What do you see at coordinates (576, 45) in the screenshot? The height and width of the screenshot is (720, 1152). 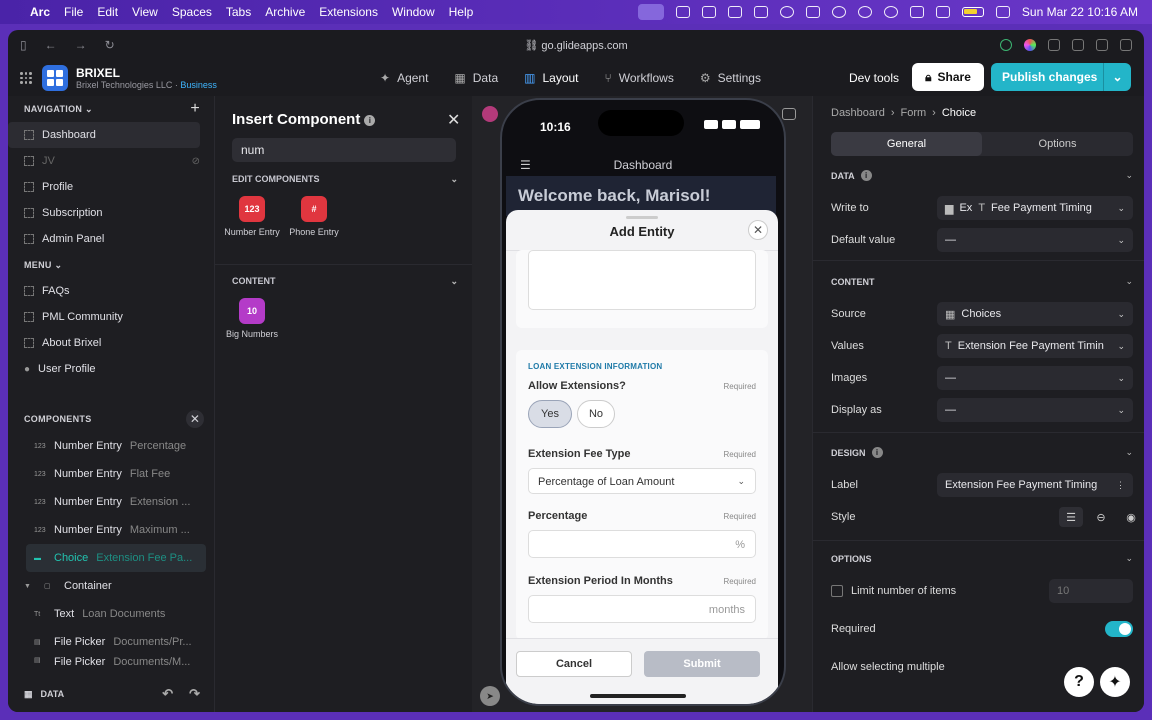 I see `url-bar: ⛓ go.glideapps.com` at bounding box center [576, 45].